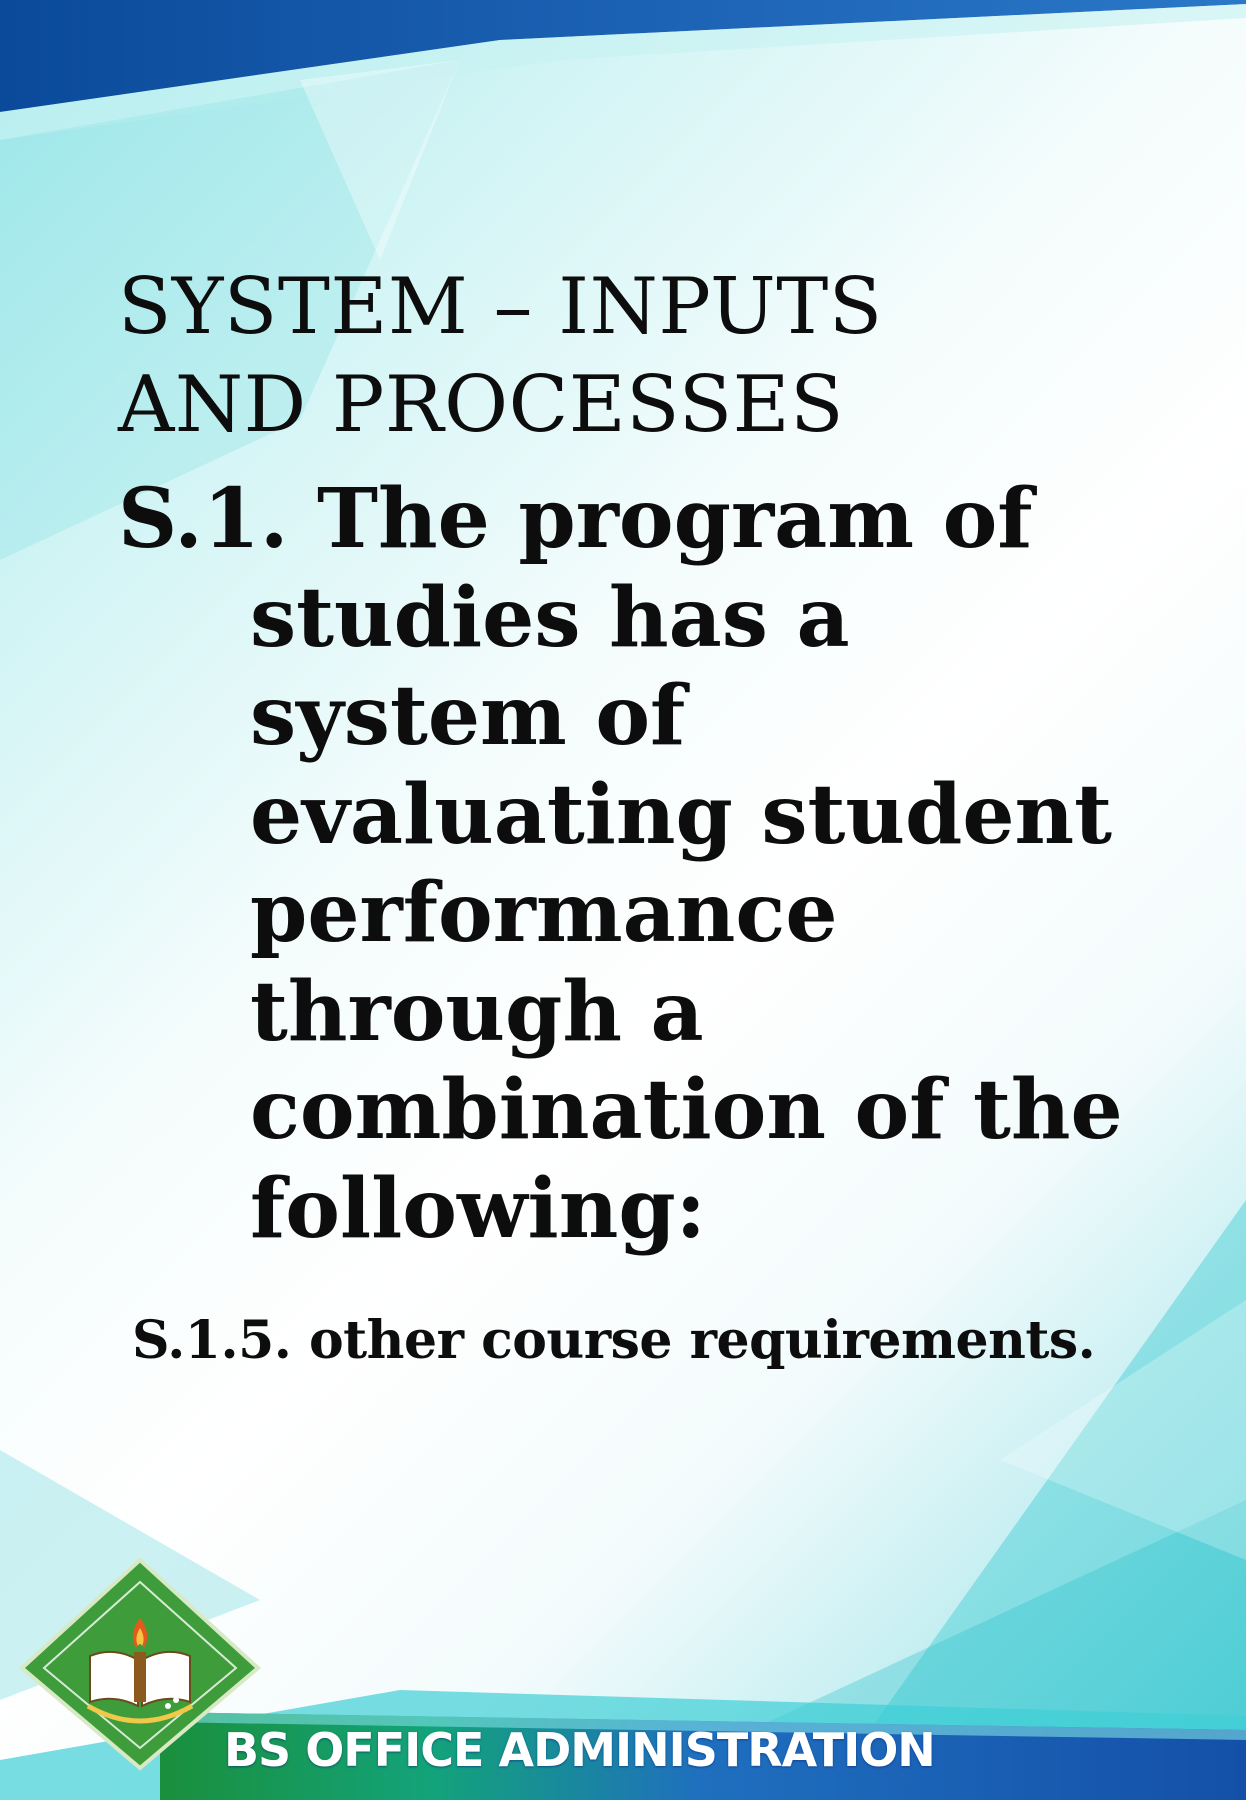 The image size is (1246, 1800). What do you see at coordinates (478, 1208) in the screenshot?
I see `criterion-line: following:` at bounding box center [478, 1208].